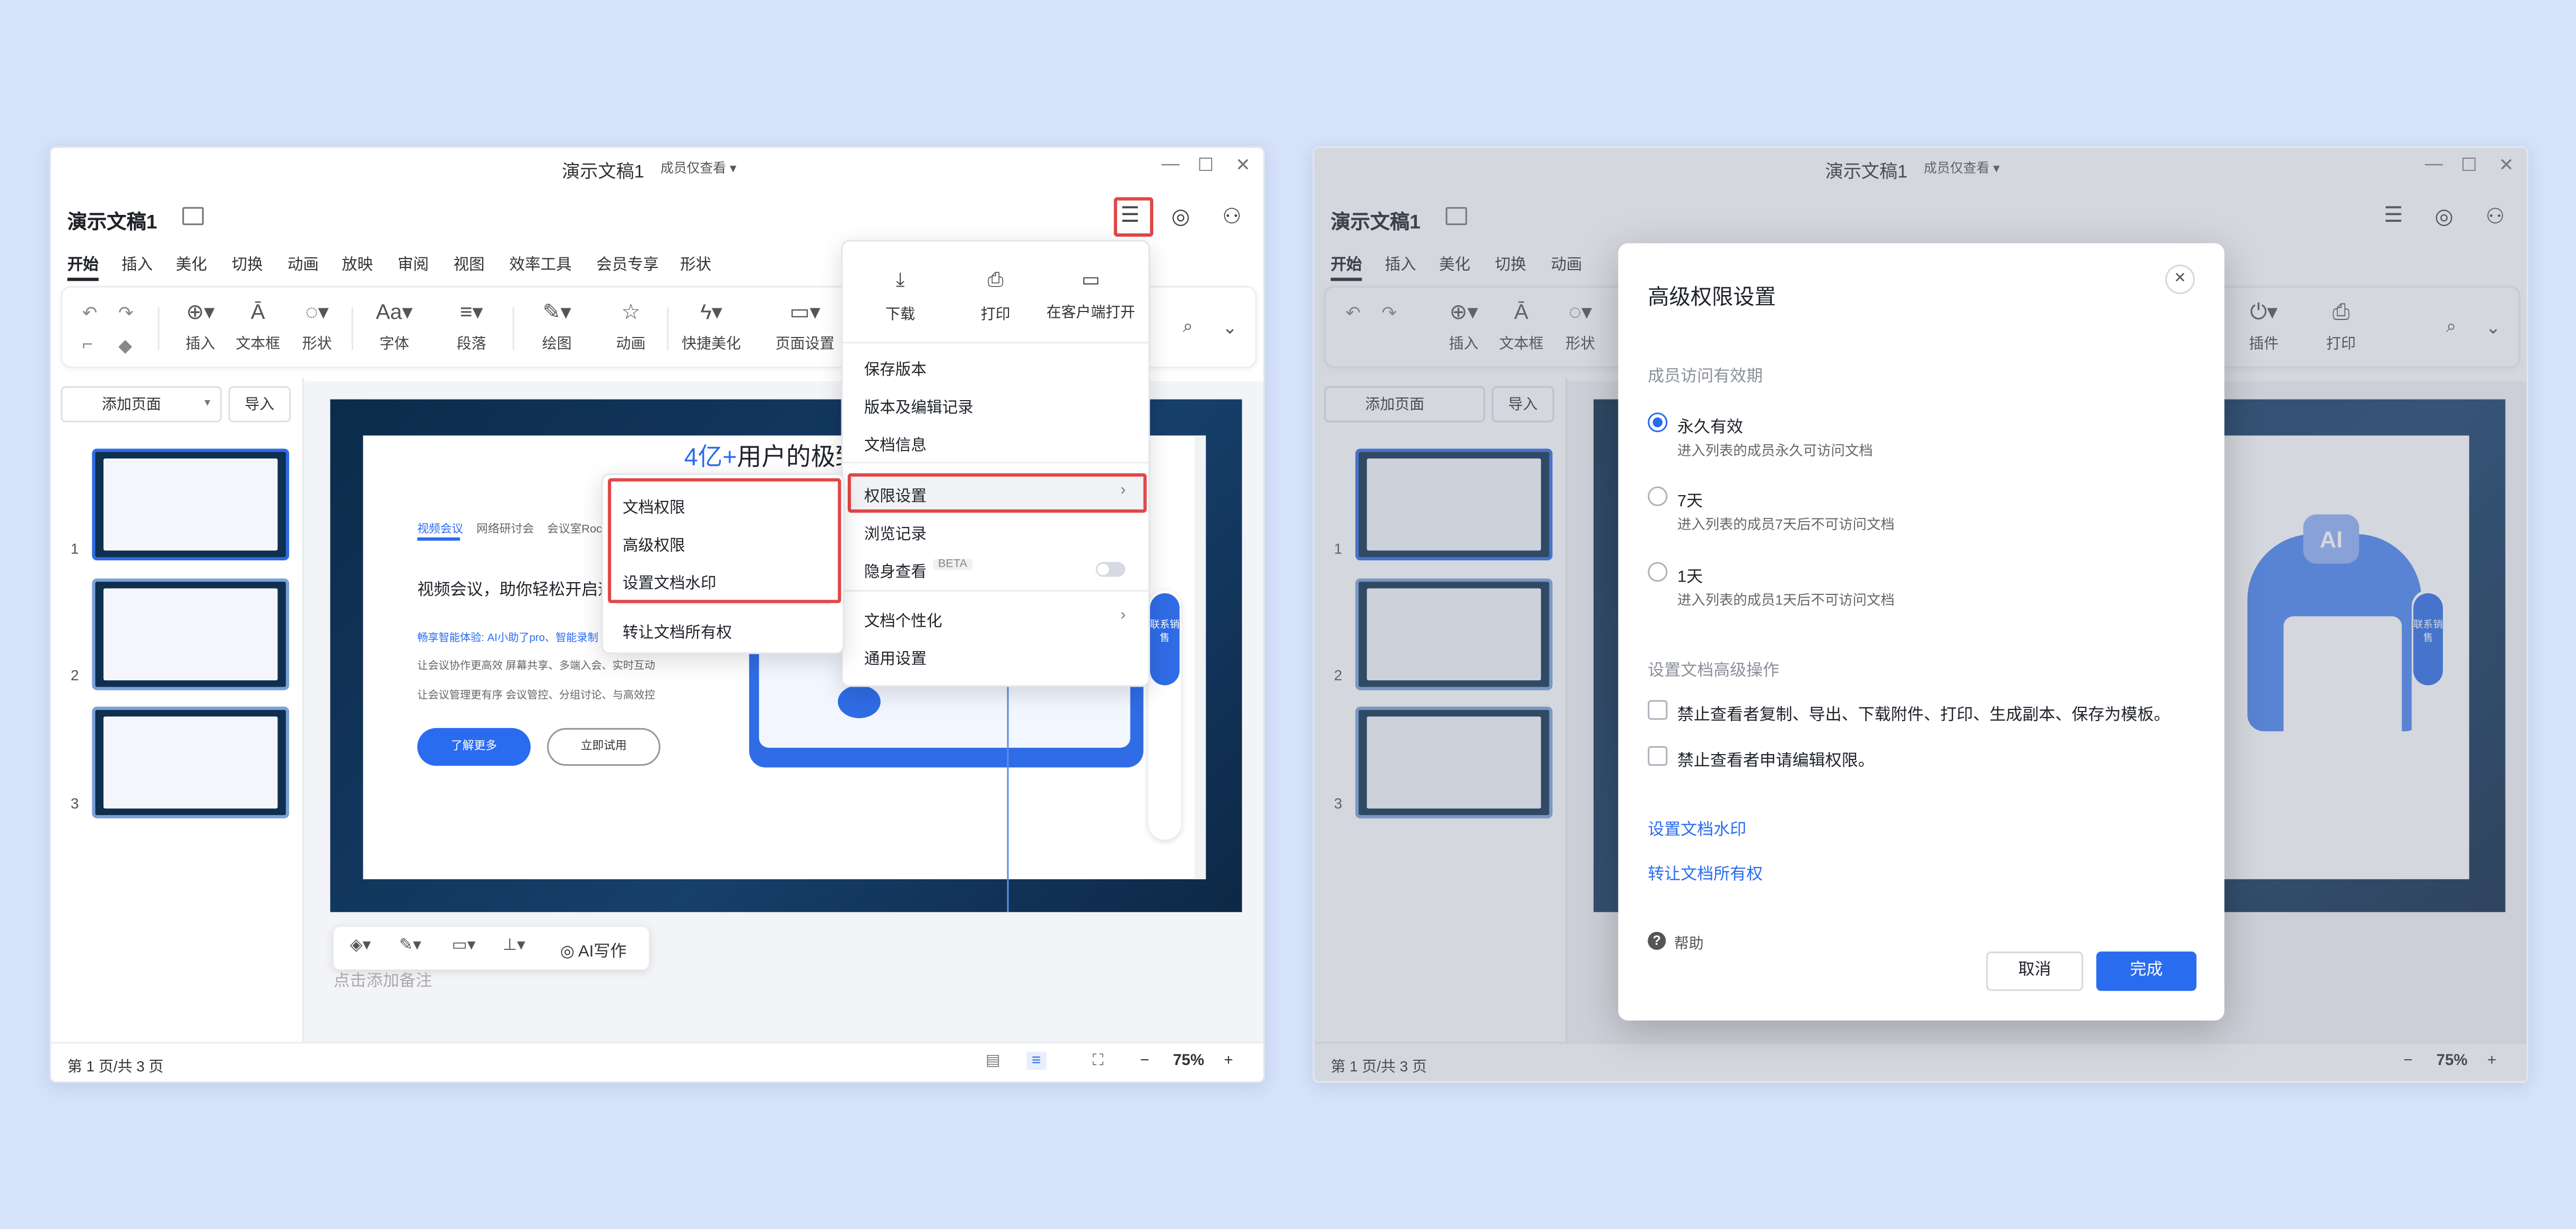 This screenshot has width=2576, height=1229. I want to click on menu-item-browse-history: 浏览记录, so click(896, 532).